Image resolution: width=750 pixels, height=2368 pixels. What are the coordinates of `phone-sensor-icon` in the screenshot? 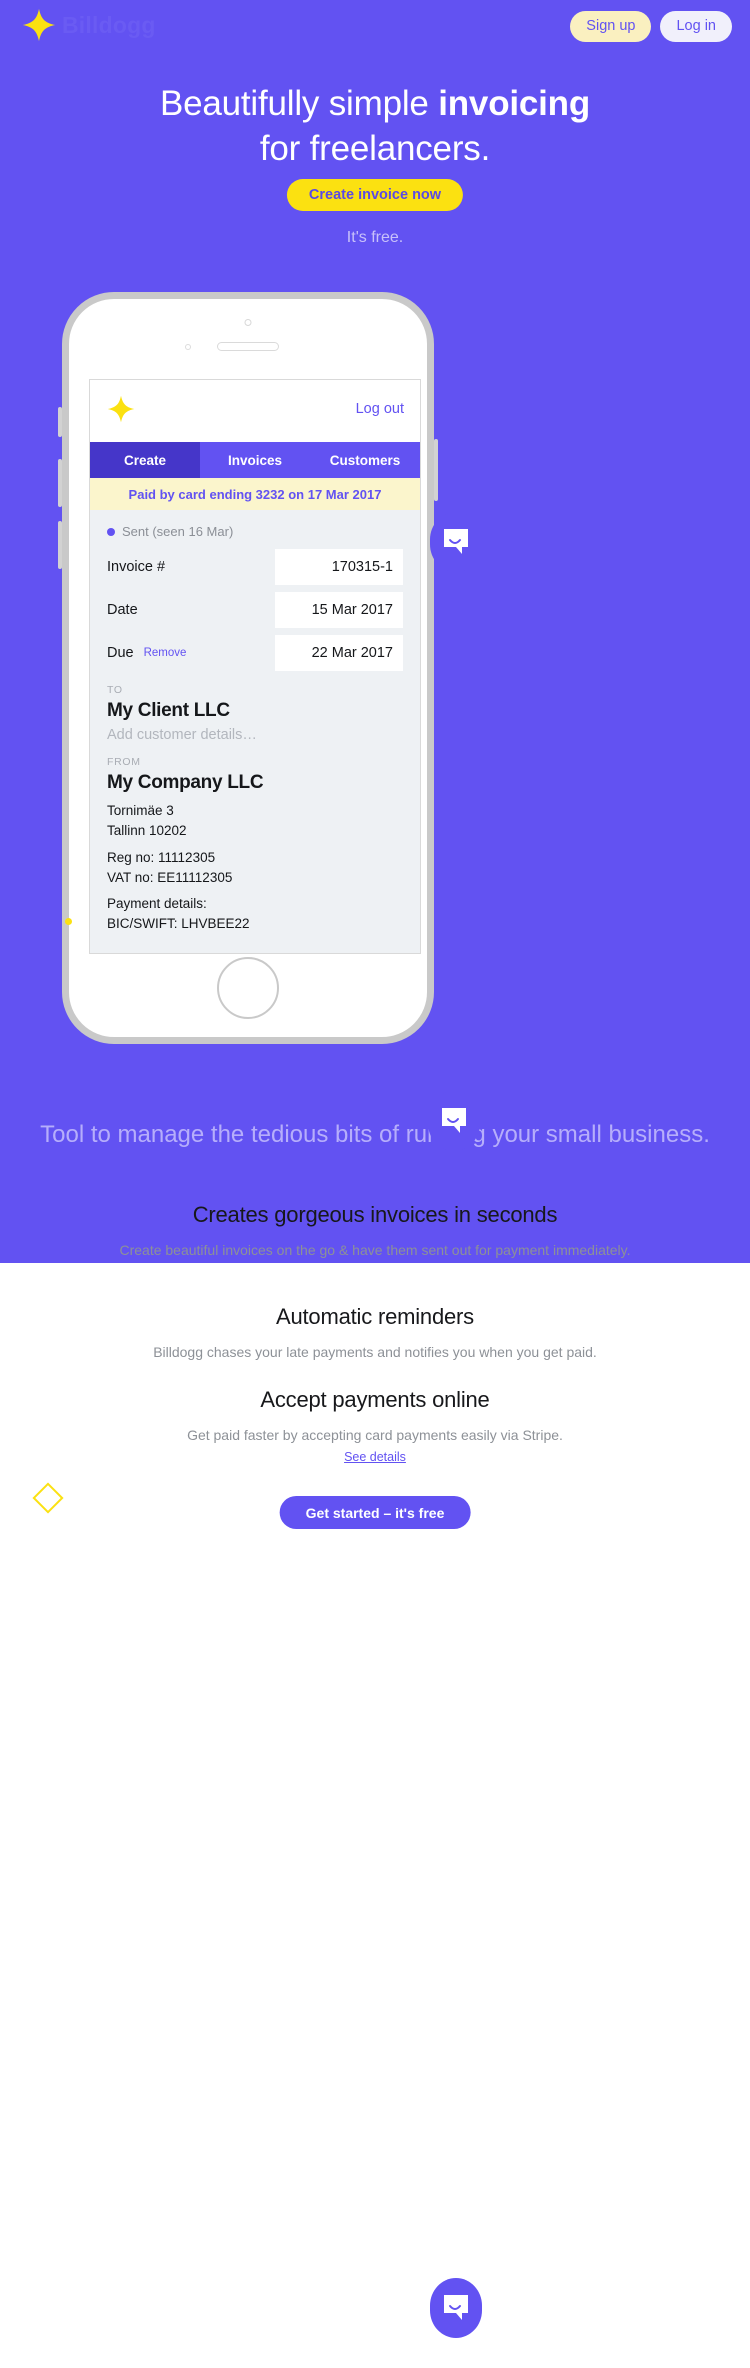 It's located at (188, 347).